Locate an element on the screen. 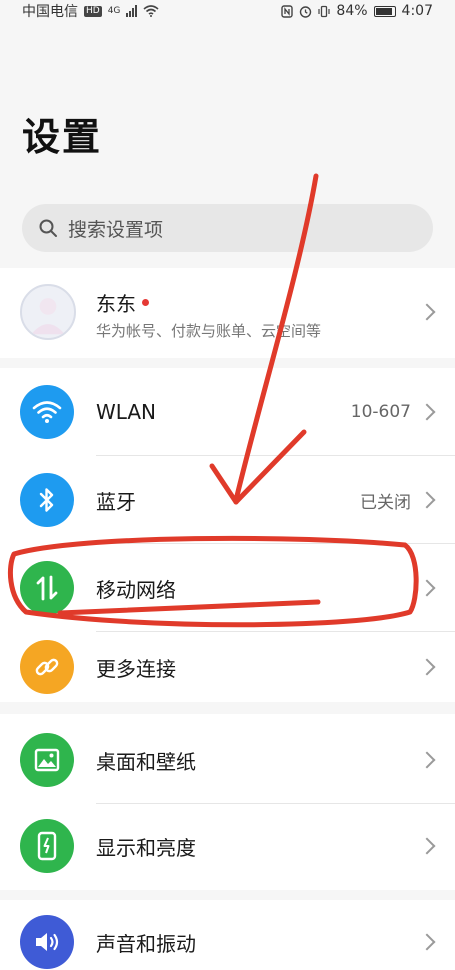 This screenshot has width=455, height=970. wallpaper-icon is located at coordinates (47, 760).